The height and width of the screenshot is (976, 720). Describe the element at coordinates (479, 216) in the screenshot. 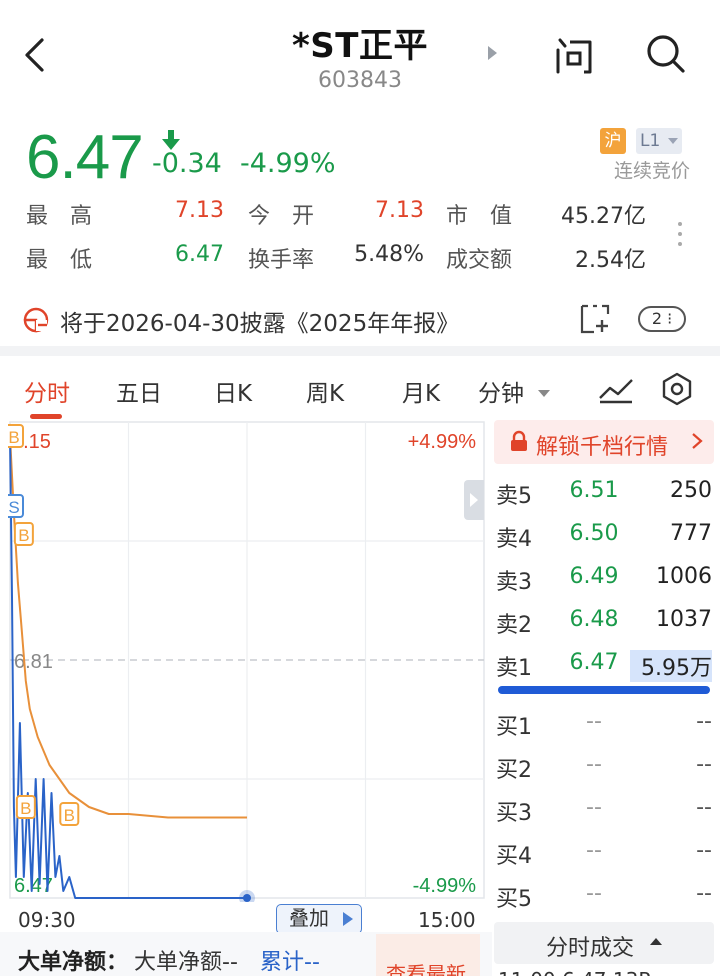

I see `stat-label: 市 值` at that location.